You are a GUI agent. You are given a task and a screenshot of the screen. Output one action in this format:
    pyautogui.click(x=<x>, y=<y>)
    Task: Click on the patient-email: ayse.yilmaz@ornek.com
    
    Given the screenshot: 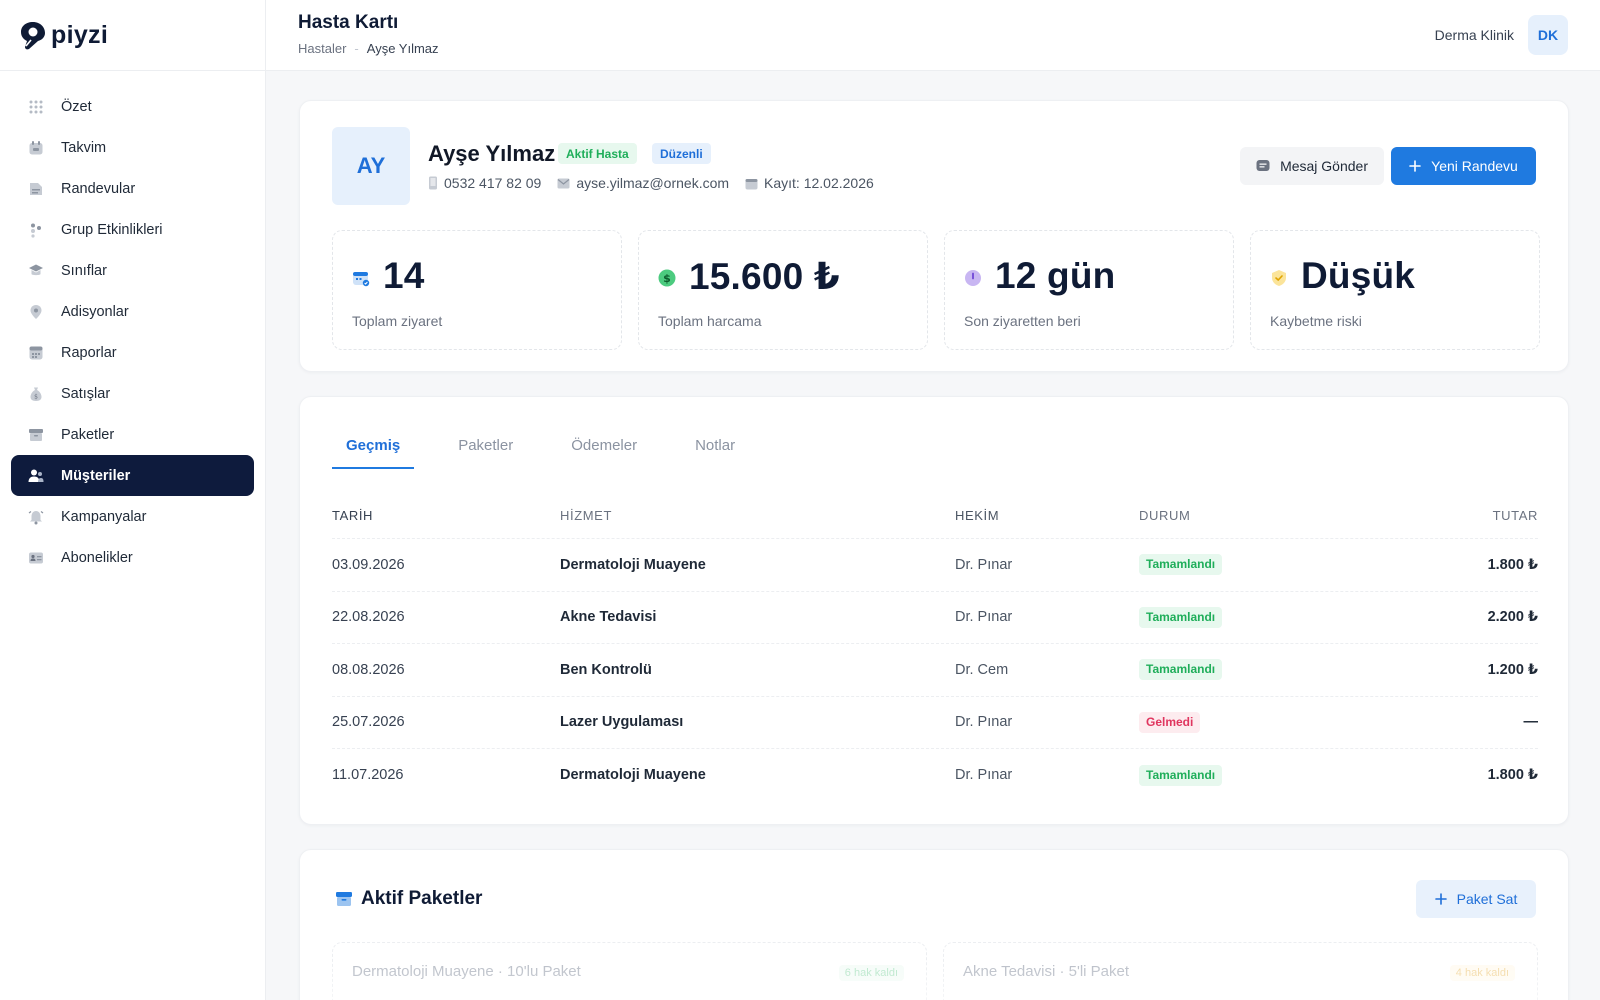 What is the action you would take?
    pyautogui.click(x=643, y=183)
    